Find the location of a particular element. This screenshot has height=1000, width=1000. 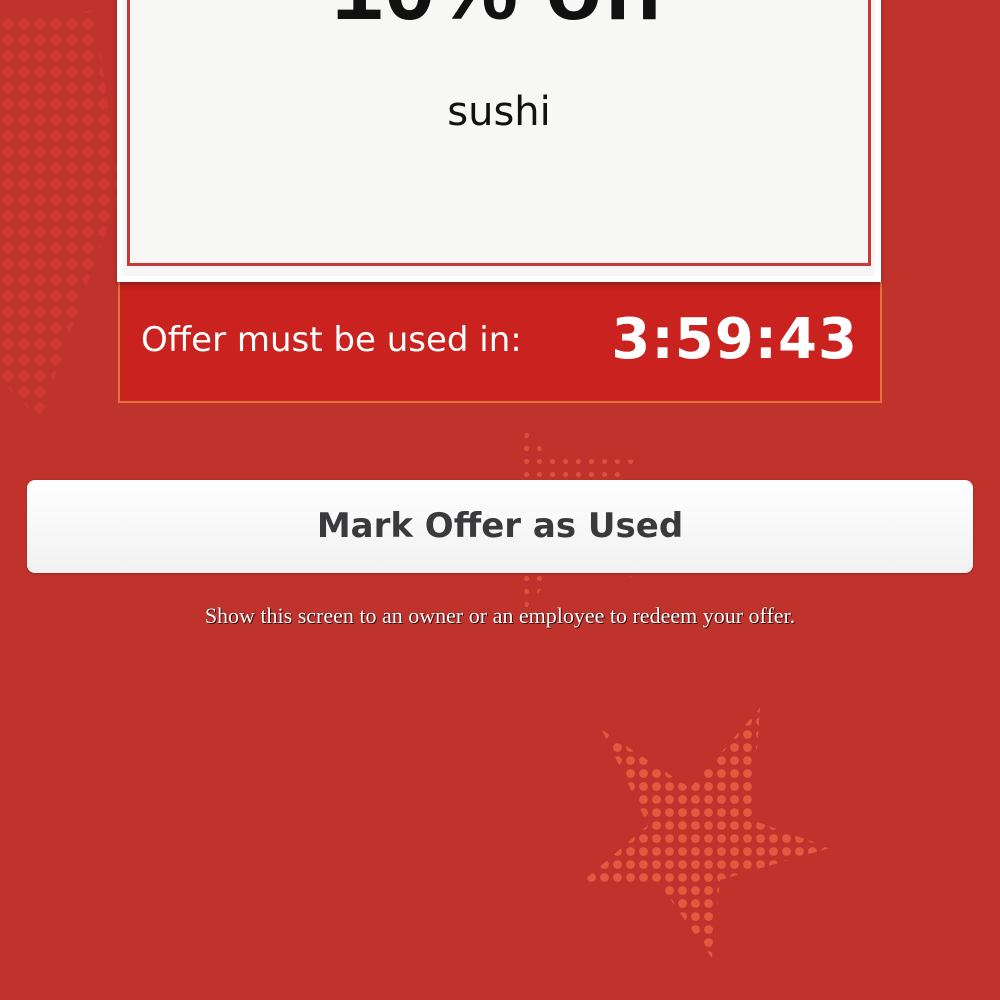

offer-timer-bar: Offer must be used in: 3:59:43 is located at coordinates (500, 342).